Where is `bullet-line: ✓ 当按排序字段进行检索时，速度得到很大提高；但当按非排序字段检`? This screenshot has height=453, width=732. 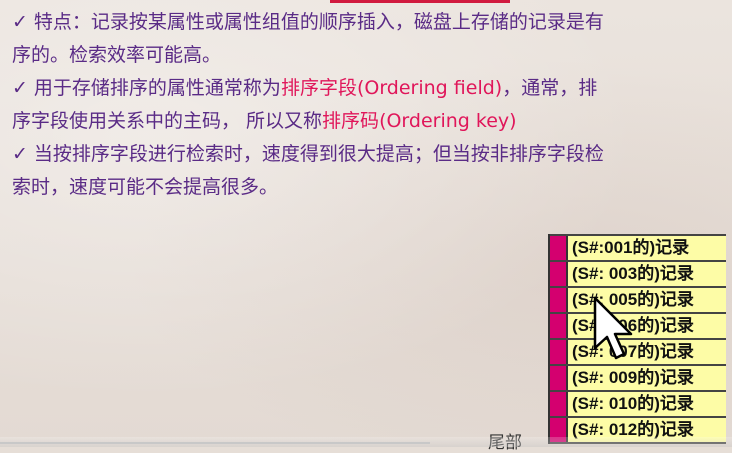
bullet-line: ✓ 当按排序字段进行检索时，速度得到很大提高；但当按非排序字段检 is located at coordinates (370, 154).